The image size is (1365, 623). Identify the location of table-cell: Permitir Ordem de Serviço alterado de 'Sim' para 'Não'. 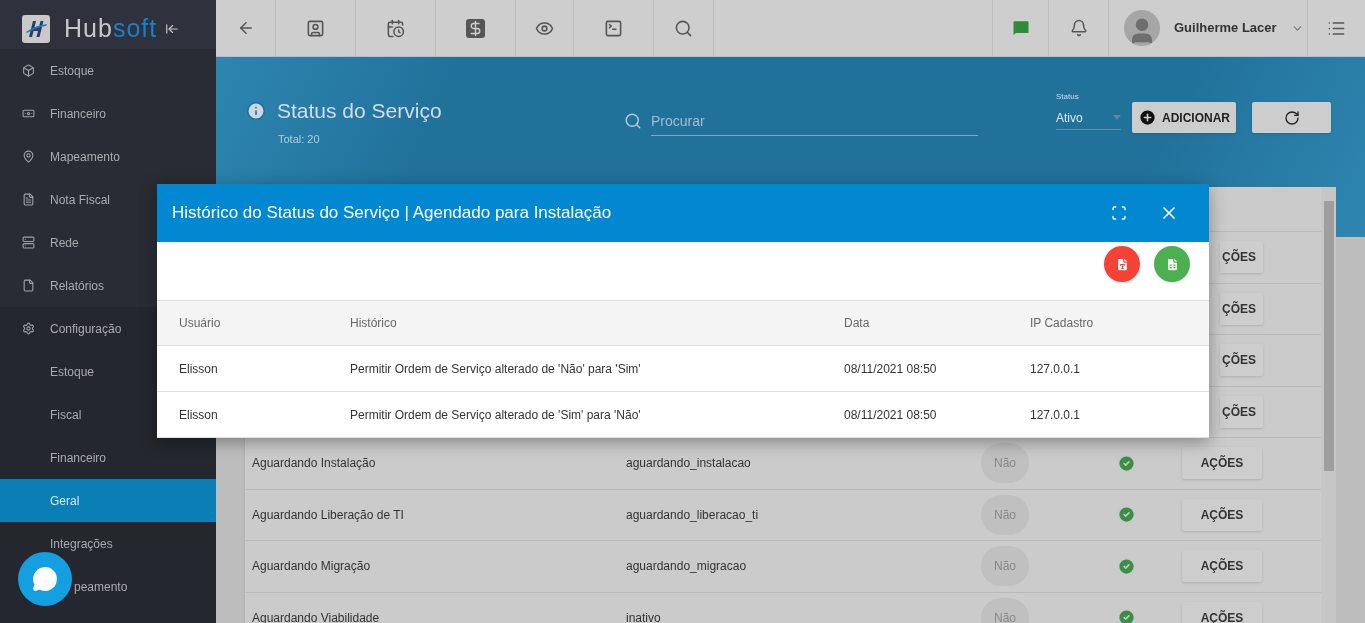
(495, 414).